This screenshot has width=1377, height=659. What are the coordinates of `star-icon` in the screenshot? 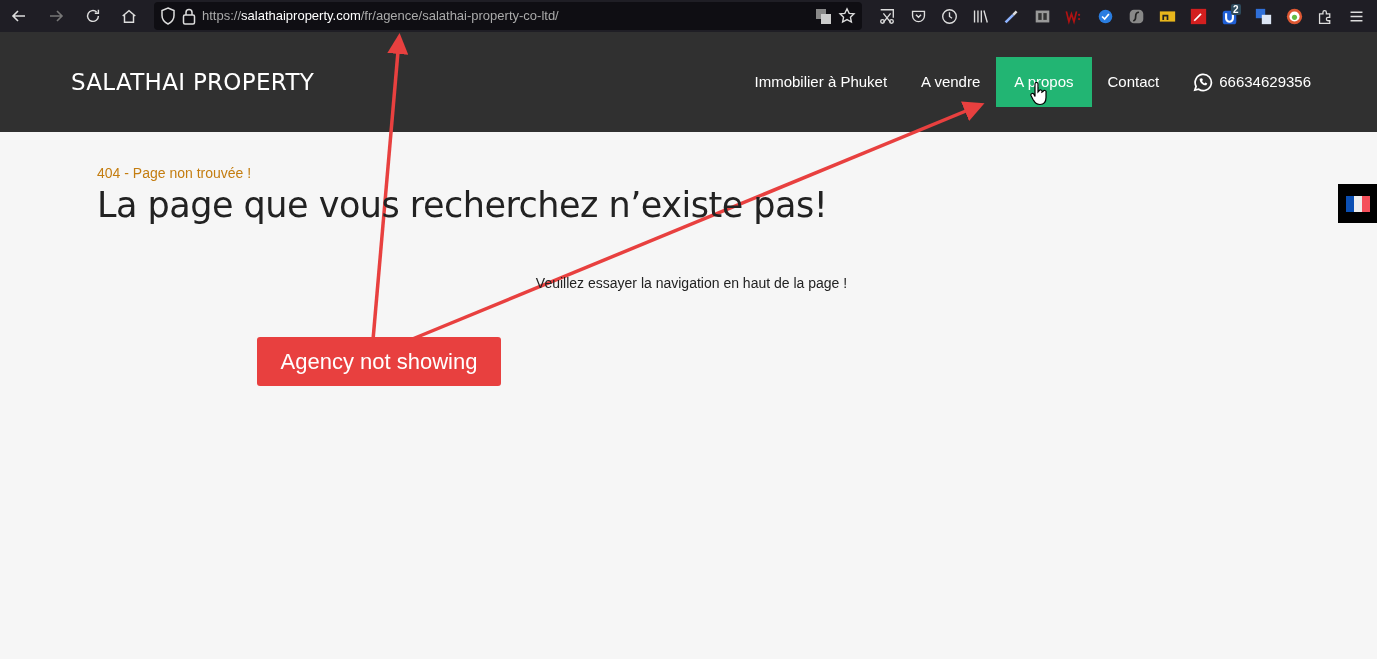 It's located at (847, 16).